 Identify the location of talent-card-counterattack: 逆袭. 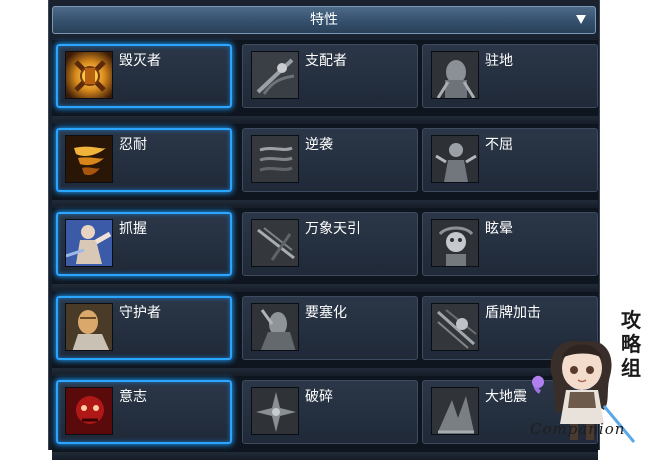
(330, 160).